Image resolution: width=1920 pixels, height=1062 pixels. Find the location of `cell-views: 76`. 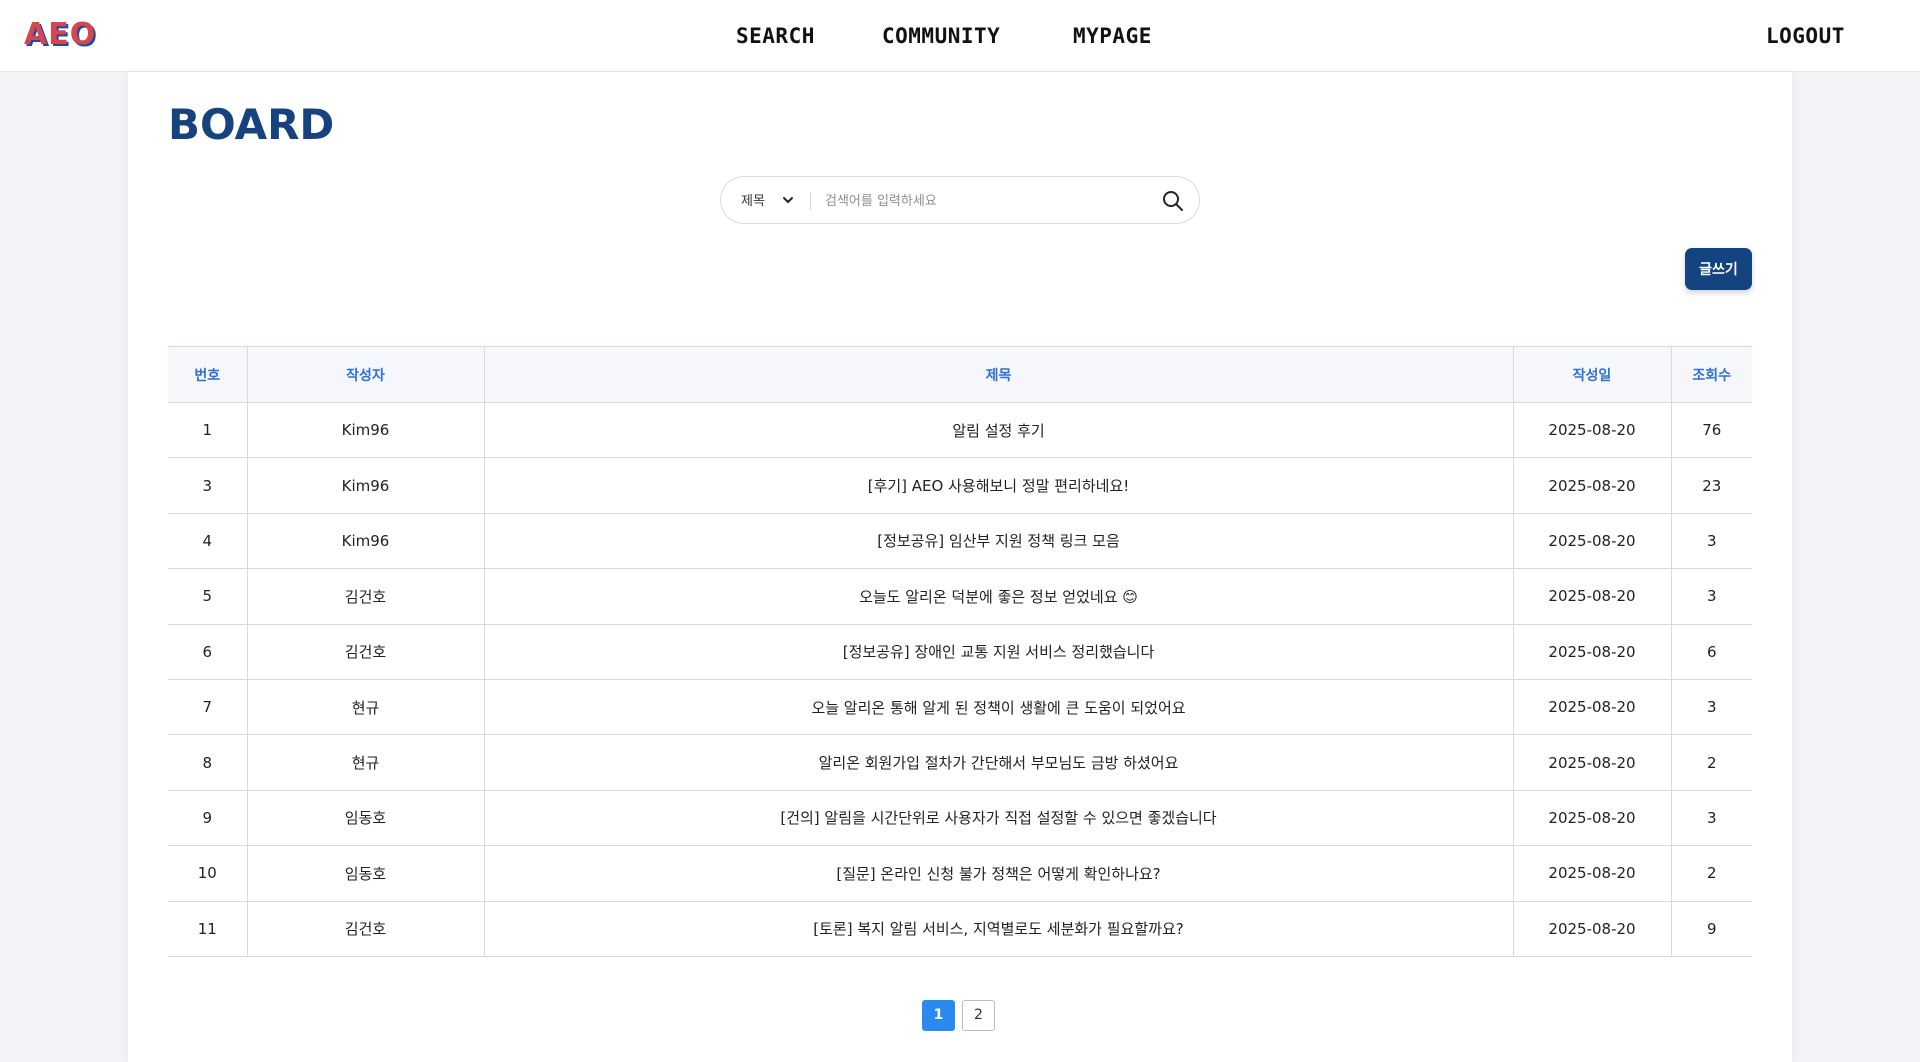

cell-views: 76 is located at coordinates (1711, 430).